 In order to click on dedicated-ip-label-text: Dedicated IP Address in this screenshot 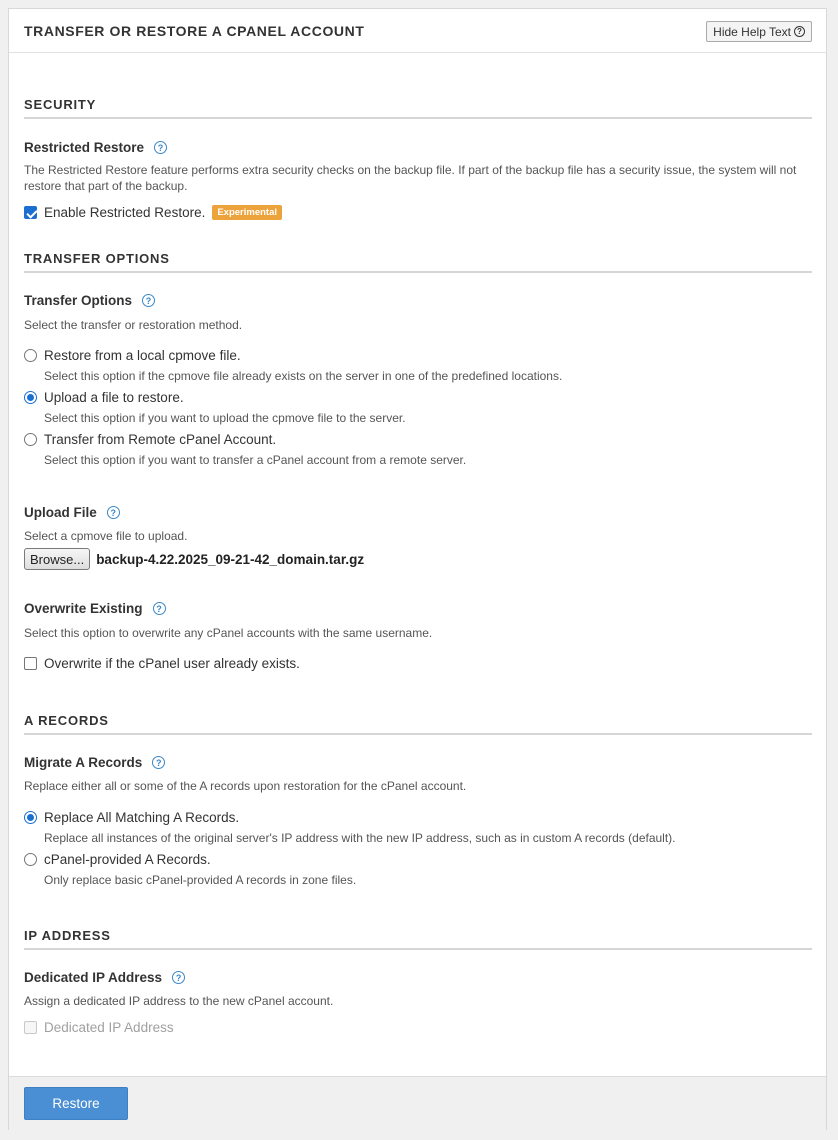, I will do `click(93, 977)`.